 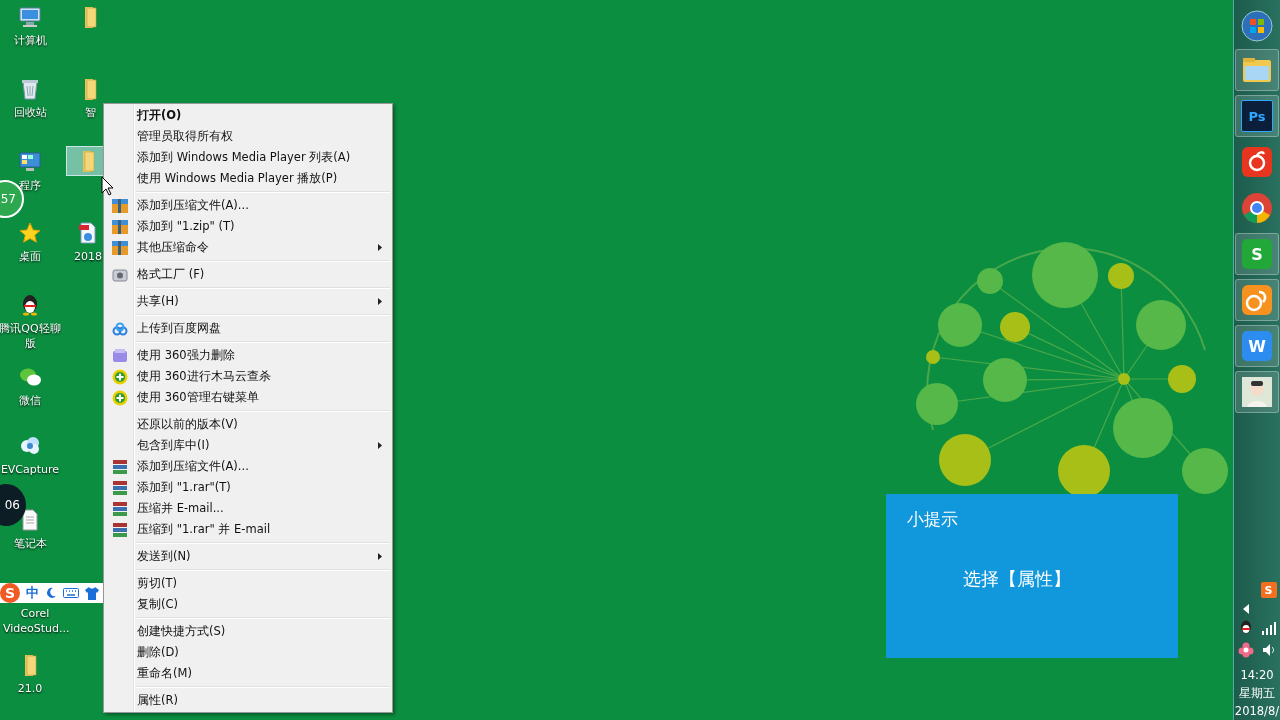 I want to click on icon-label: 智, so click(x=90, y=112).